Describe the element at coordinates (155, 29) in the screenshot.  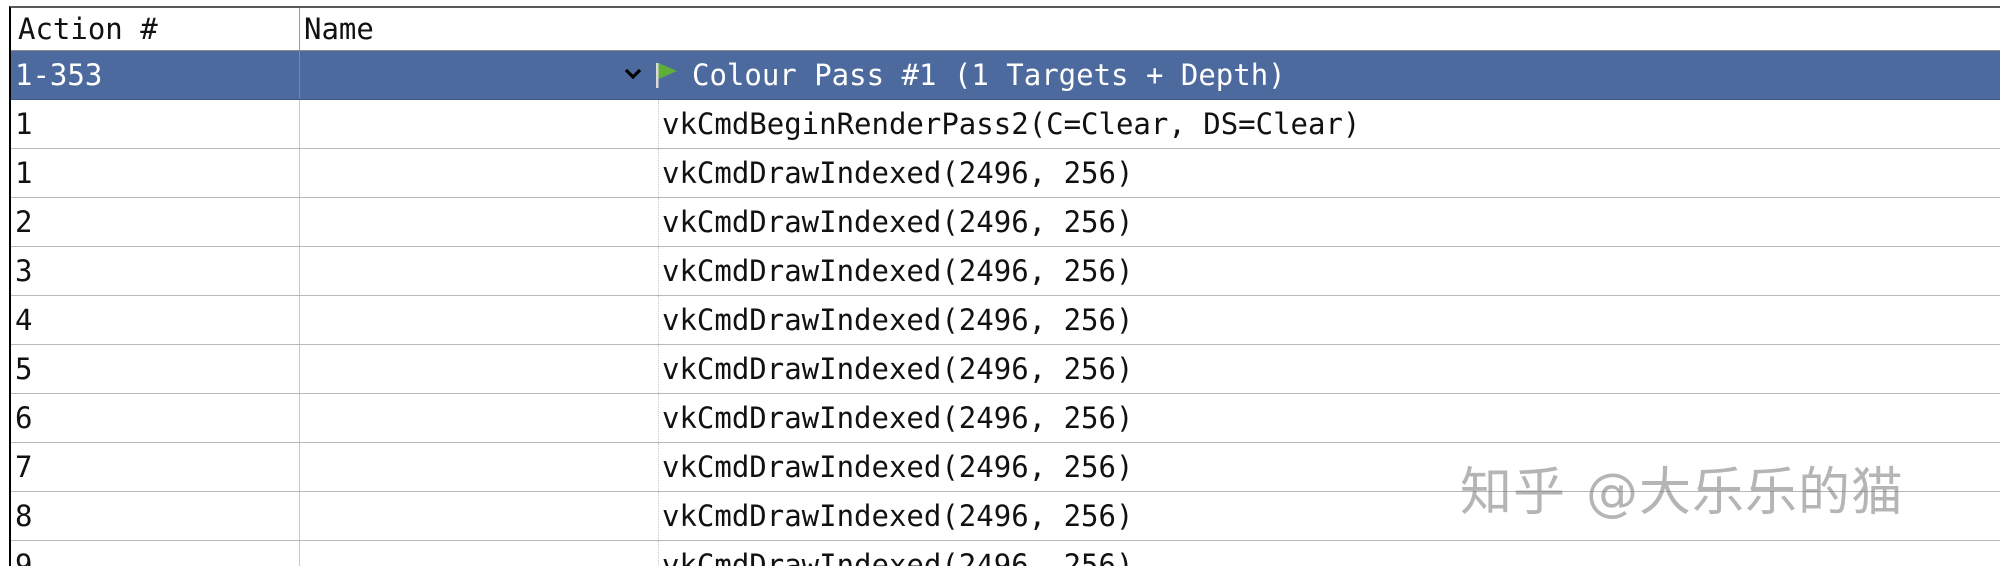
I see `column-header-action: Action #` at that location.